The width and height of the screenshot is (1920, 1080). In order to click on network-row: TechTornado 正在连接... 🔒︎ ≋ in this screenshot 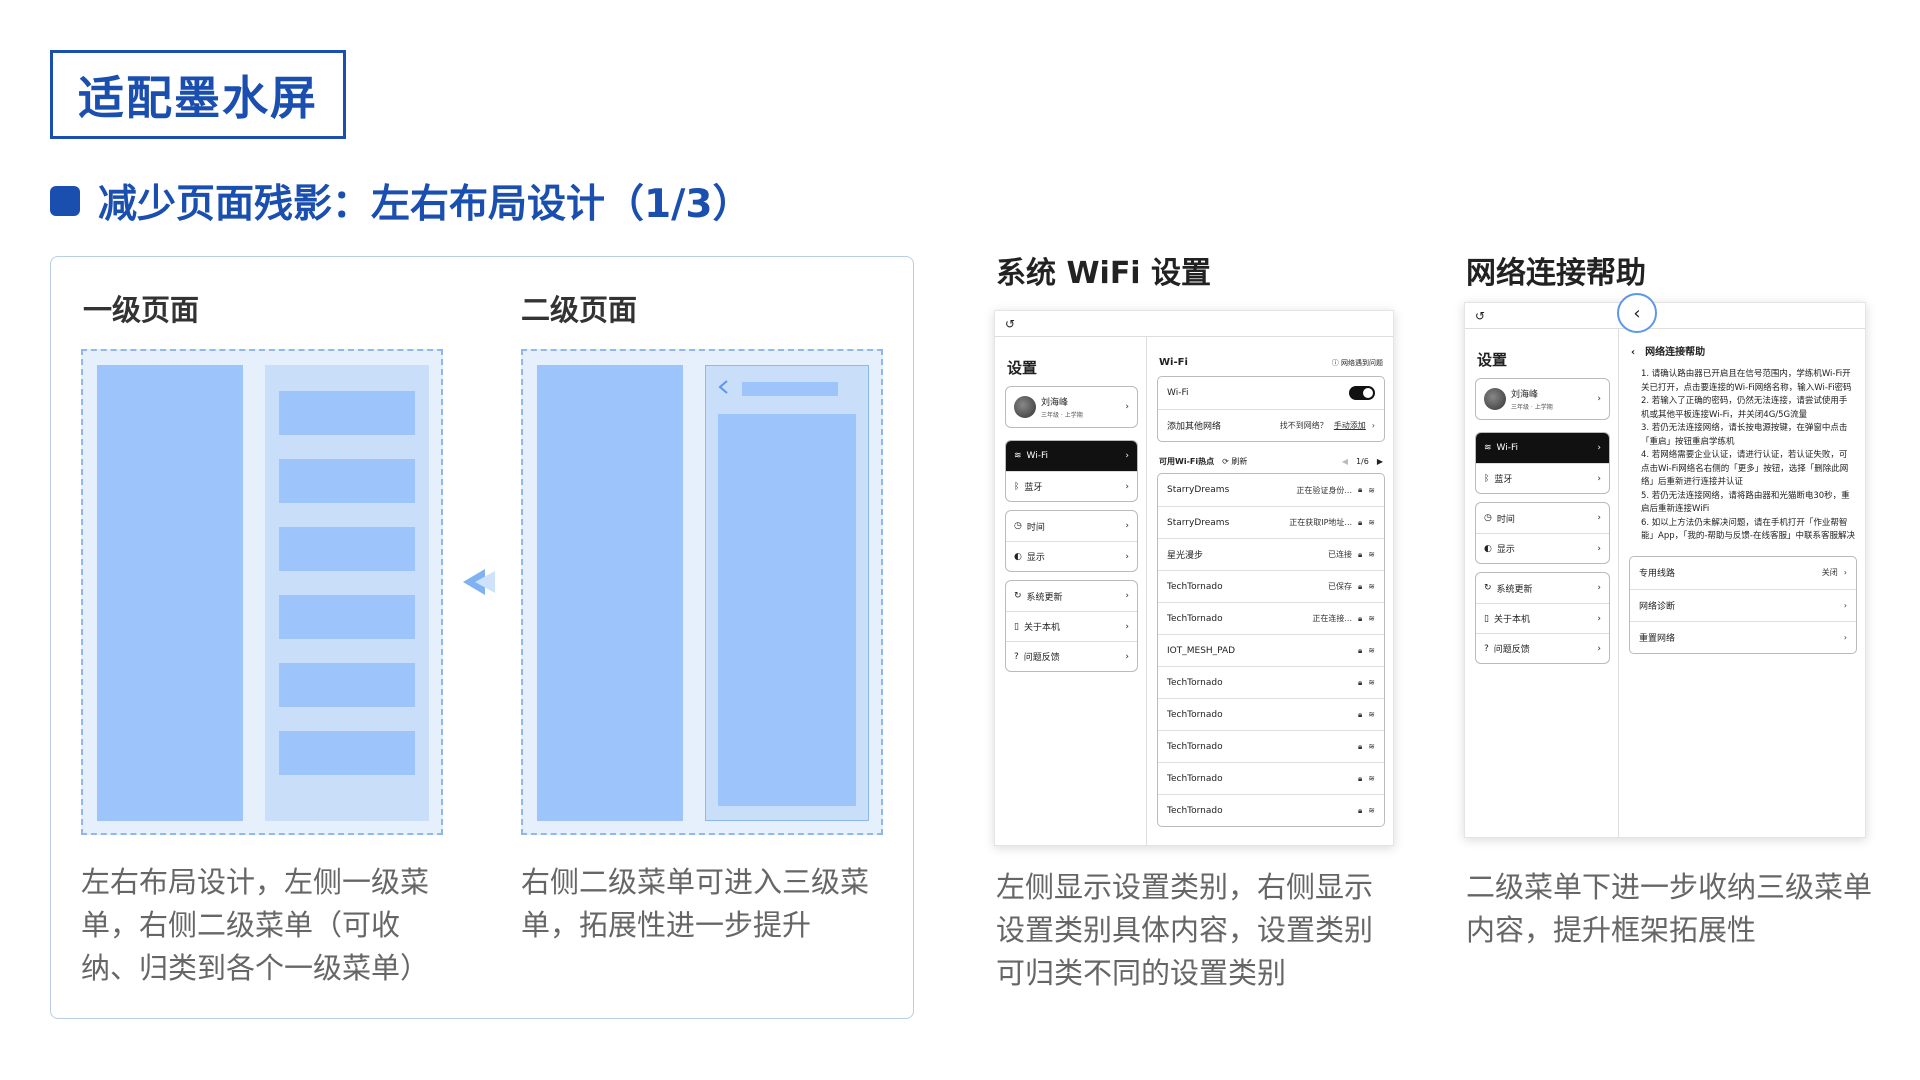, I will do `click(1271, 618)`.